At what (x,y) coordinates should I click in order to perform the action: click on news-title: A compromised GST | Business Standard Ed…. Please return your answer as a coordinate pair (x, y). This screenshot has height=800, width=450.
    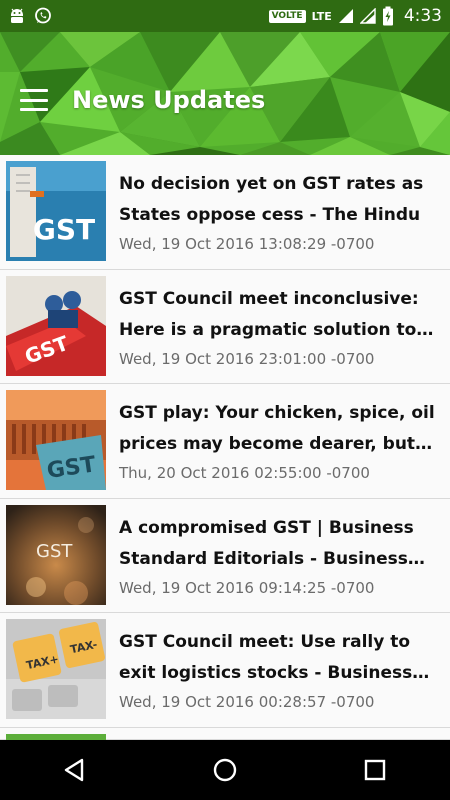
    Looking at the image, I should click on (266, 543).